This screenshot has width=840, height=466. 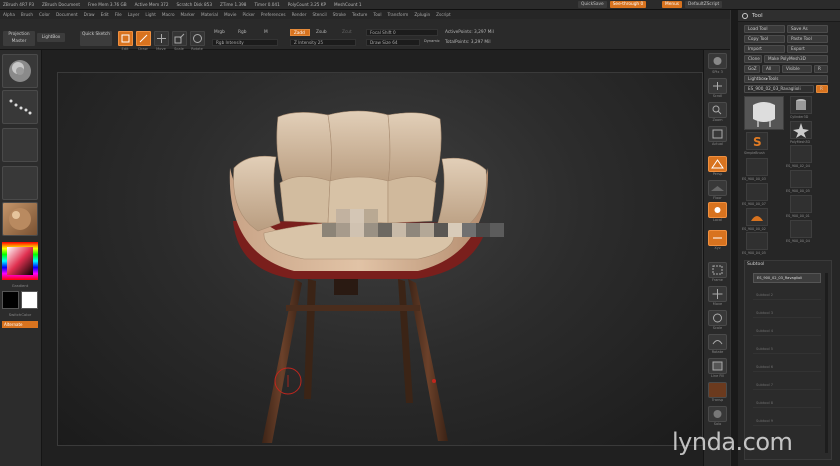 I want to click on local-button, so click(x=717, y=210).